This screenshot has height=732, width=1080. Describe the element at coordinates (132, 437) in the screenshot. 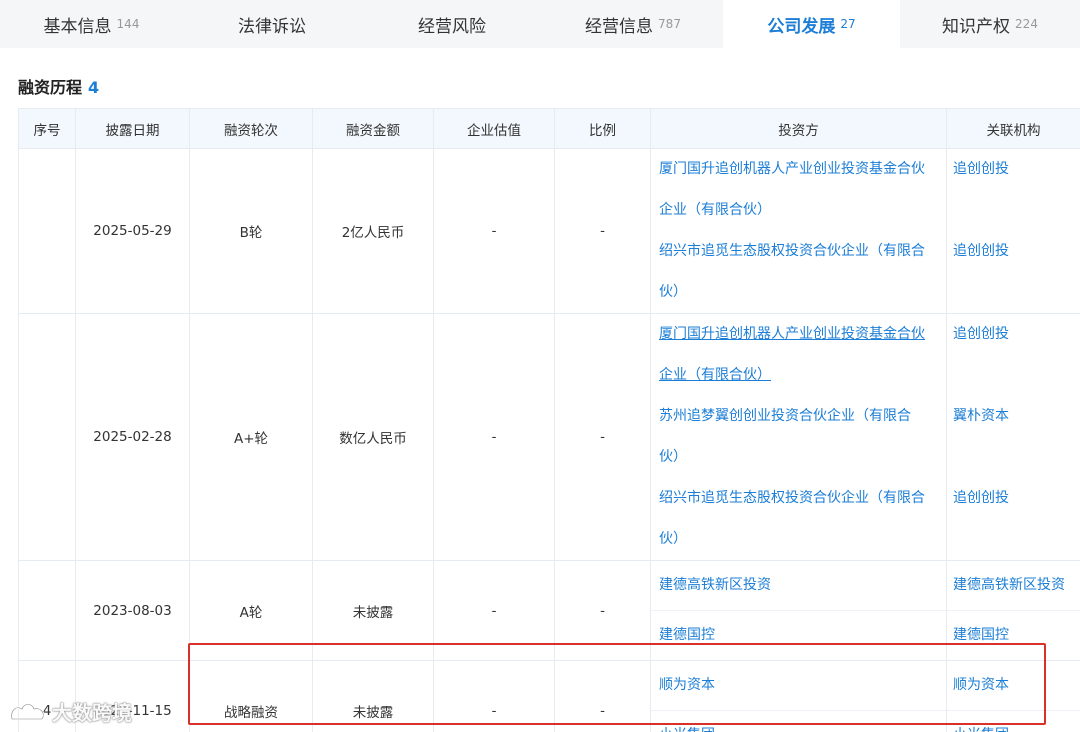

I see `cell-date: 2025-02-28` at that location.